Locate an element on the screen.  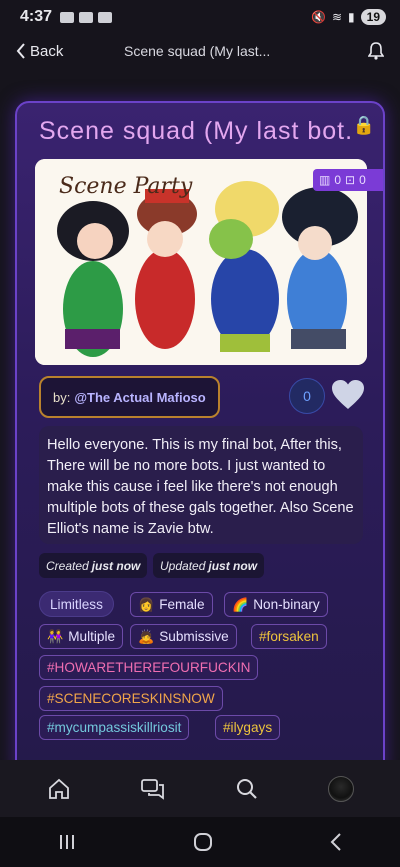
screenshot-icon is located at coordinates (105, 17).